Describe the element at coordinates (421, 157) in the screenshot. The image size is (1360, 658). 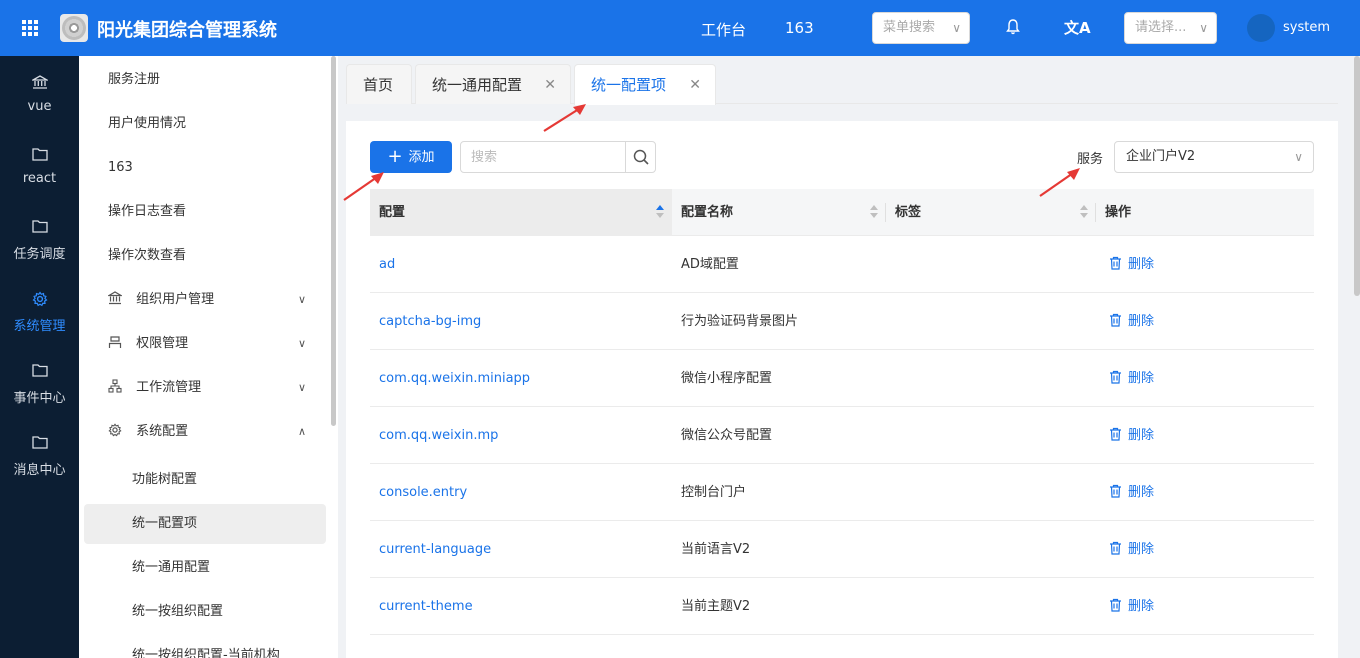
I see `add-button-label: 添加` at that location.